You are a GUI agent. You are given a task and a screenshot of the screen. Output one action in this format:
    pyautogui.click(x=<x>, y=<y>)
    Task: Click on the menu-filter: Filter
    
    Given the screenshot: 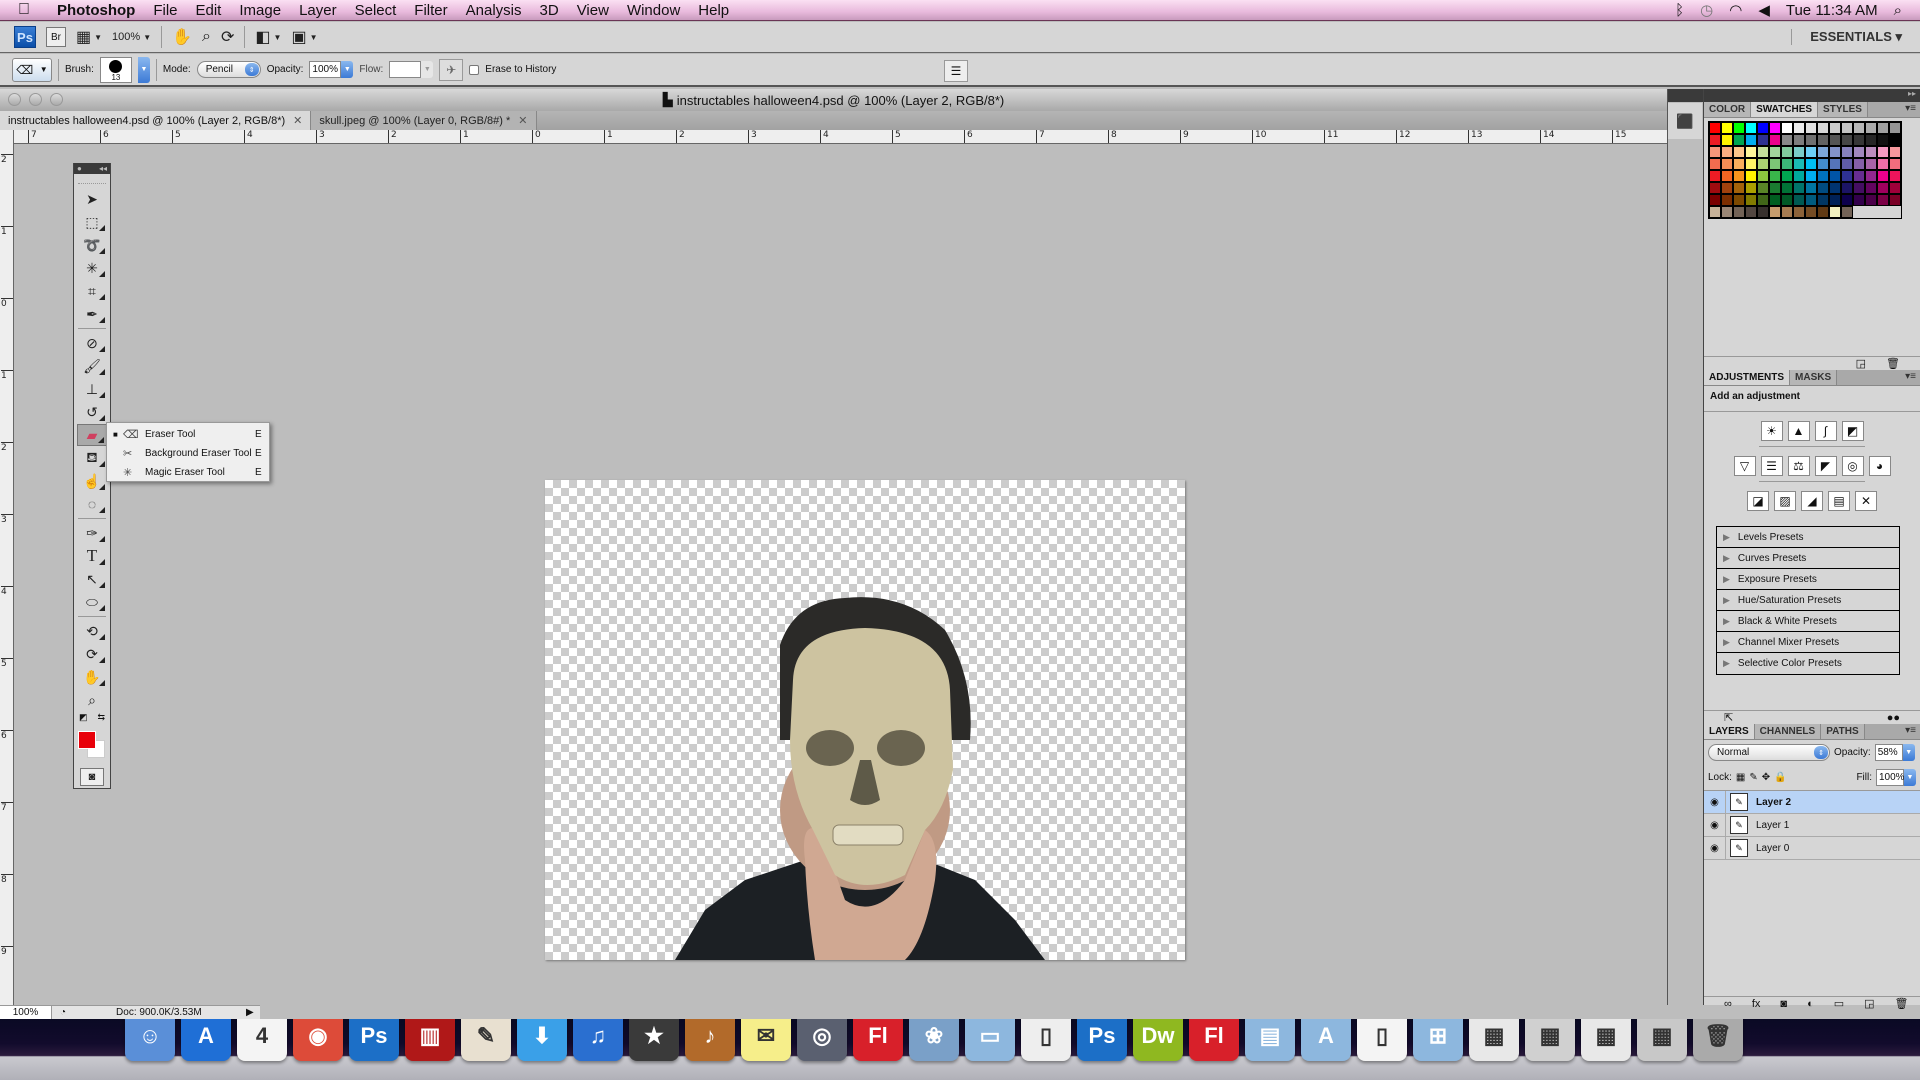 What is the action you would take?
    pyautogui.click(x=430, y=10)
    